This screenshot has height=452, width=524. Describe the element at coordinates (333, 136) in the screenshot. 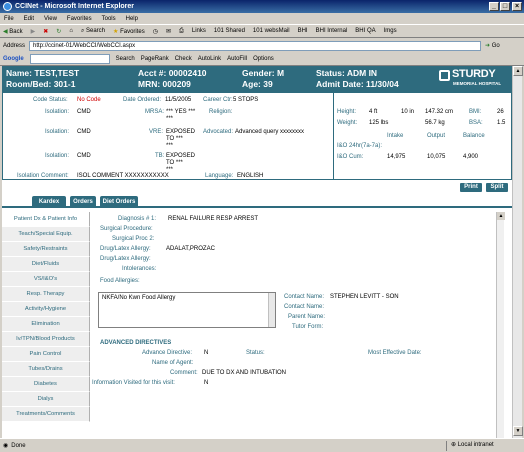

I see `info-divider` at that location.